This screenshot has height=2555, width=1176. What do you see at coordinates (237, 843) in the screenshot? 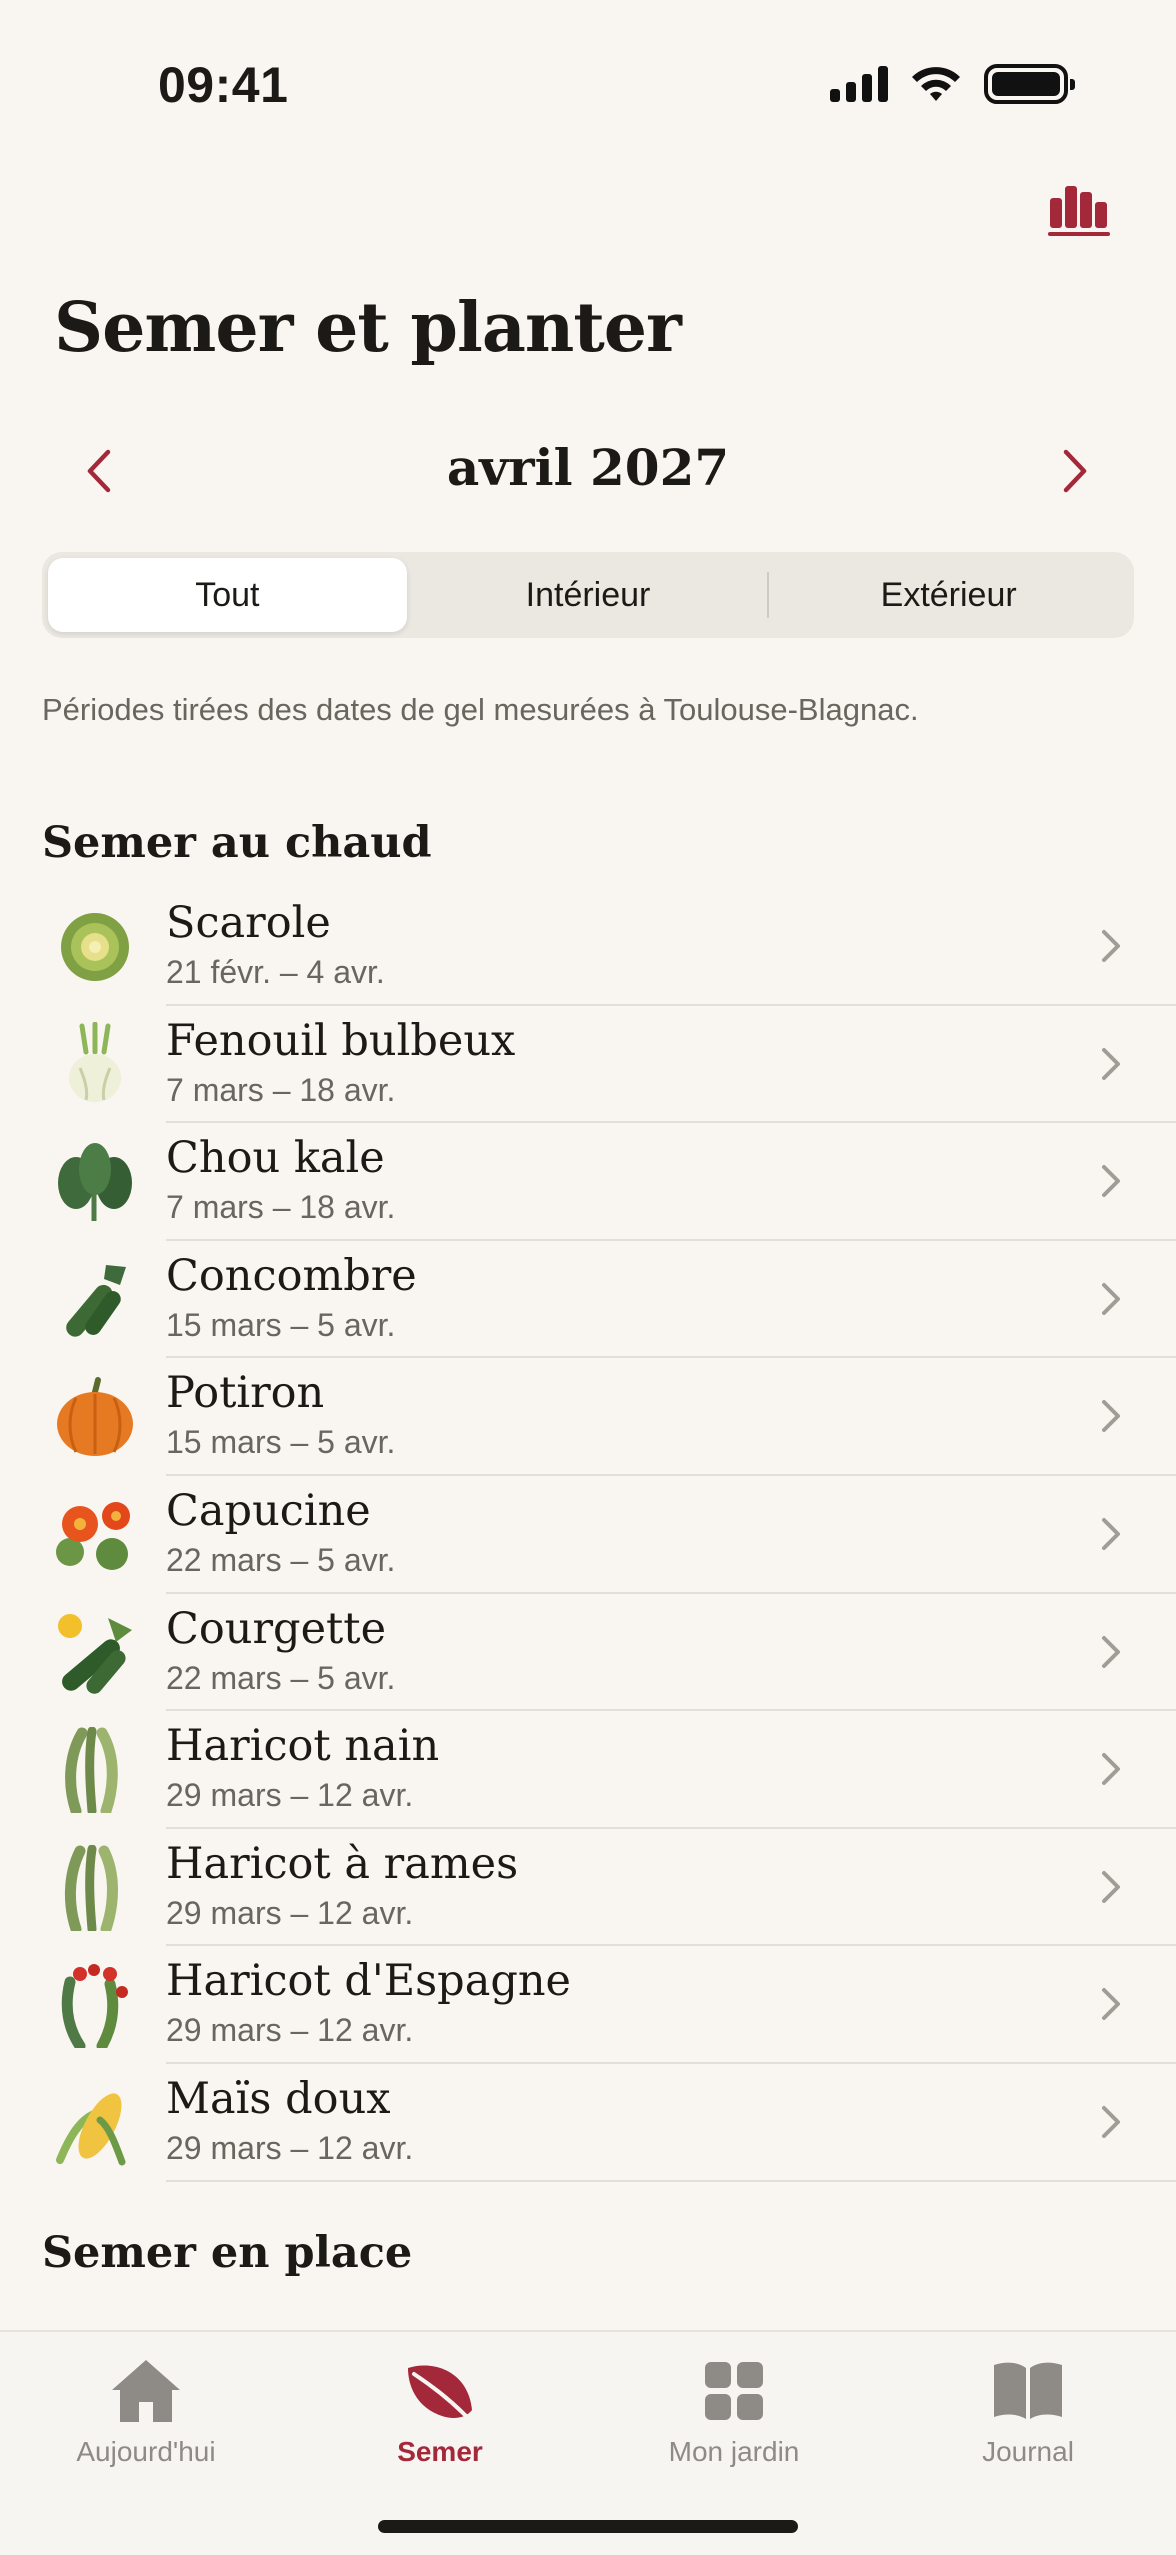
I see `section-title-indoor-sowing: Semer au chaud` at bounding box center [237, 843].